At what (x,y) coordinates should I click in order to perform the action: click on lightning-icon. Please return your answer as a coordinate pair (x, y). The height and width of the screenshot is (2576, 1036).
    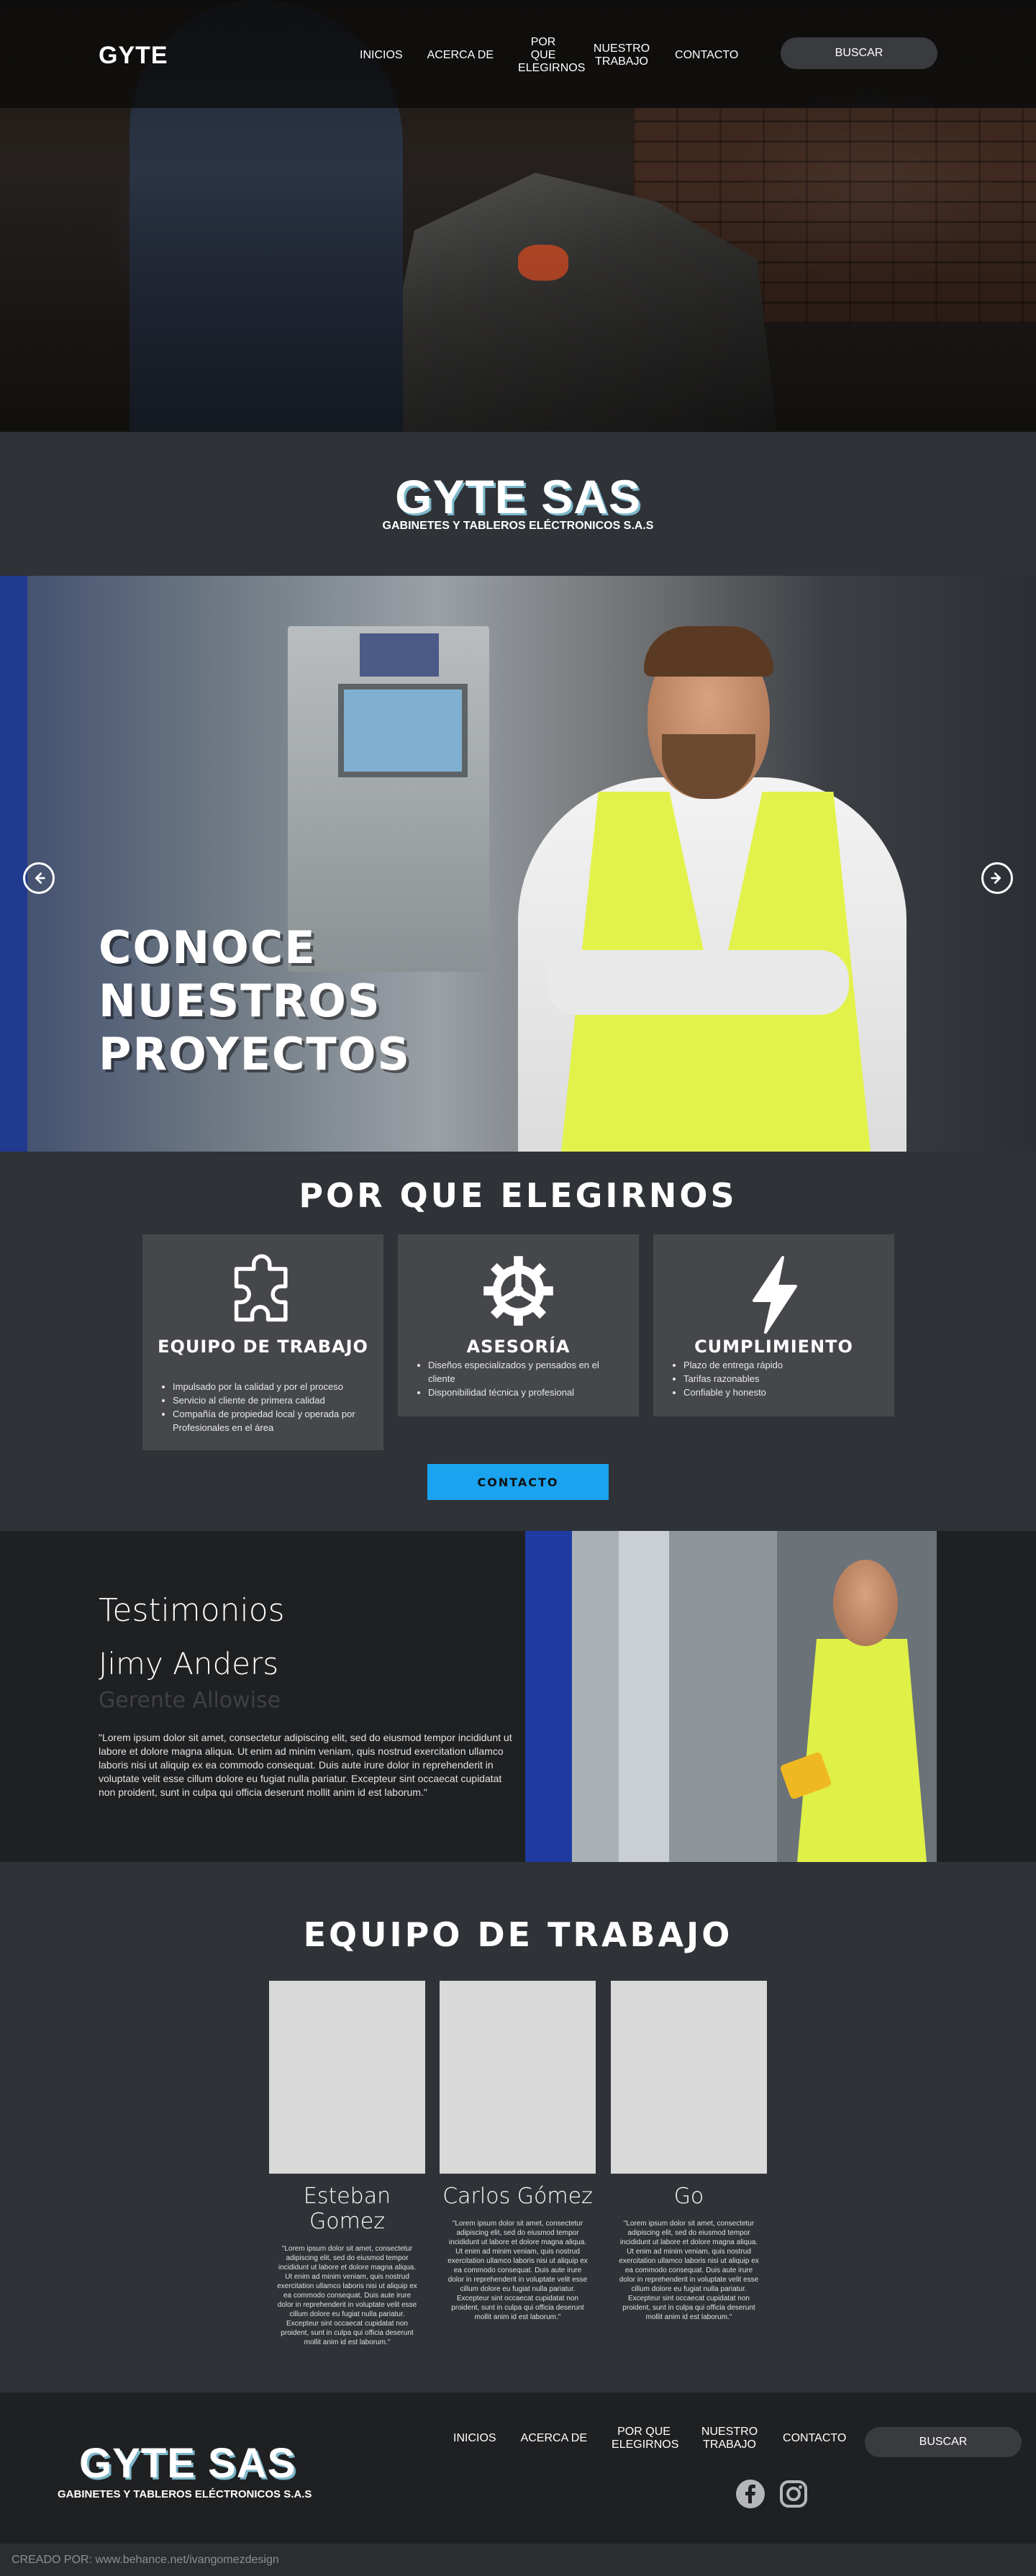
    Looking at the image, I should click on (773, 1294).